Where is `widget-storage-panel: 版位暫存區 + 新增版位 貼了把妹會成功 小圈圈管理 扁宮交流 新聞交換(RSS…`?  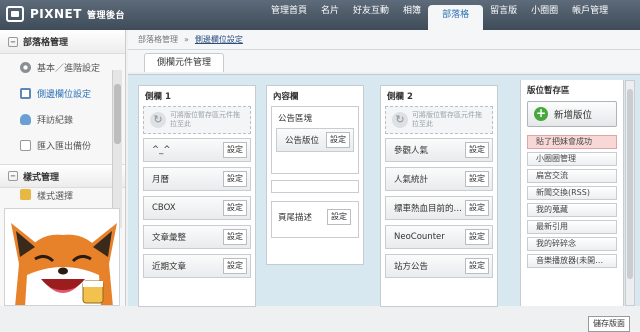 widget-storage-panel: 版位暫存區 + 新增版位 貼了把妹會成功 小圈圈管理 扁宮交流 新聞交換(RSS… is located at coordinates (572, 193).